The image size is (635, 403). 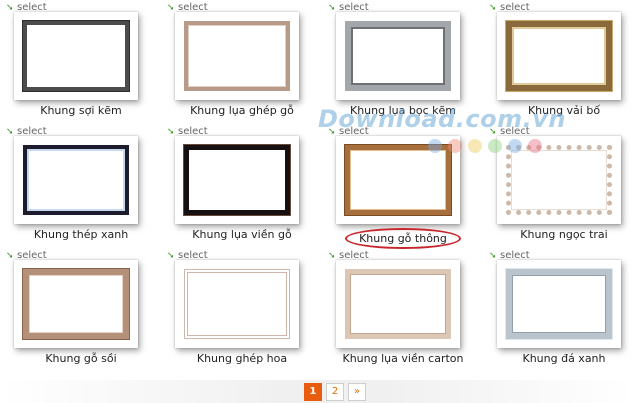 What do you see at coordinates (242, 110) in the screenshot?
I see `frame-name: Khung lụa ghép gỗ` at bounding box center [242, 110].